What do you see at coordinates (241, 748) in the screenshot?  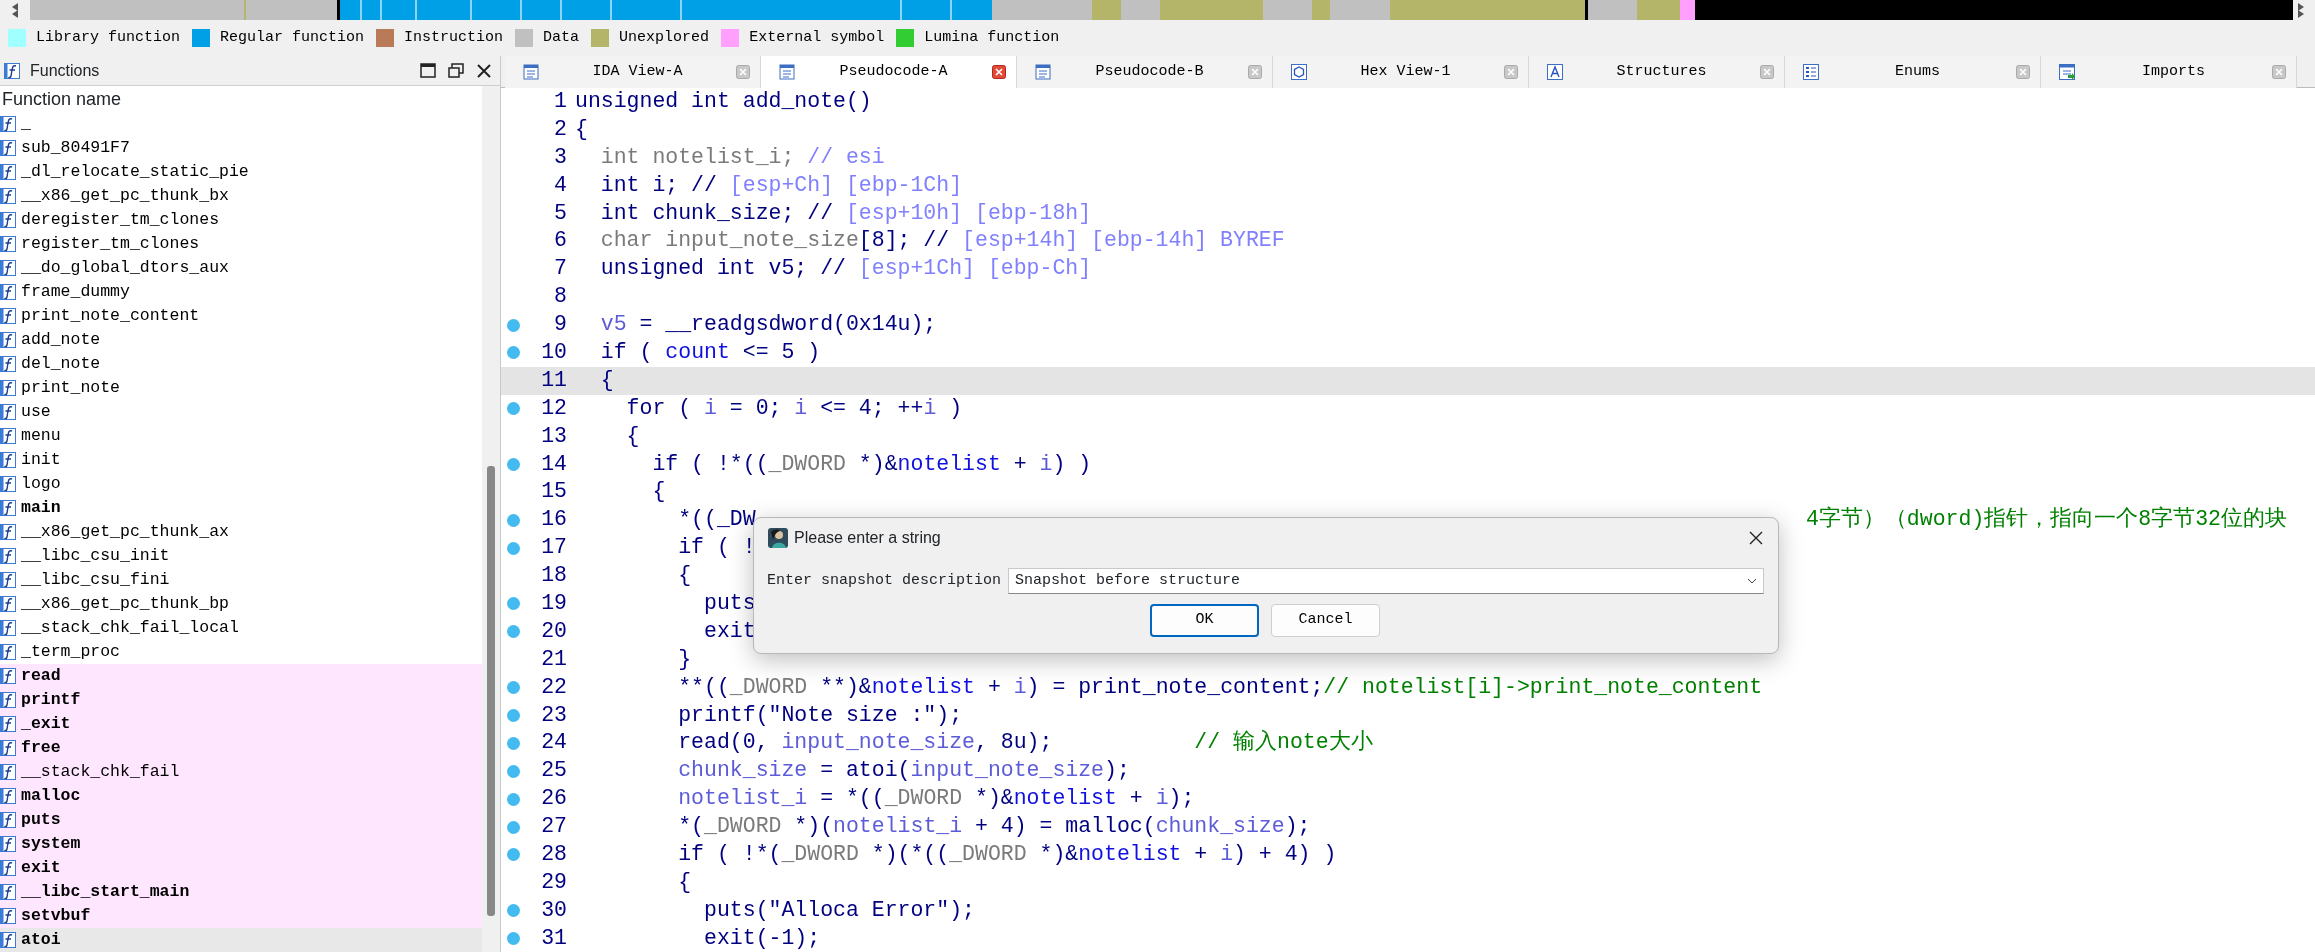 I see `function-item: free` at bounding box center [241, 748].